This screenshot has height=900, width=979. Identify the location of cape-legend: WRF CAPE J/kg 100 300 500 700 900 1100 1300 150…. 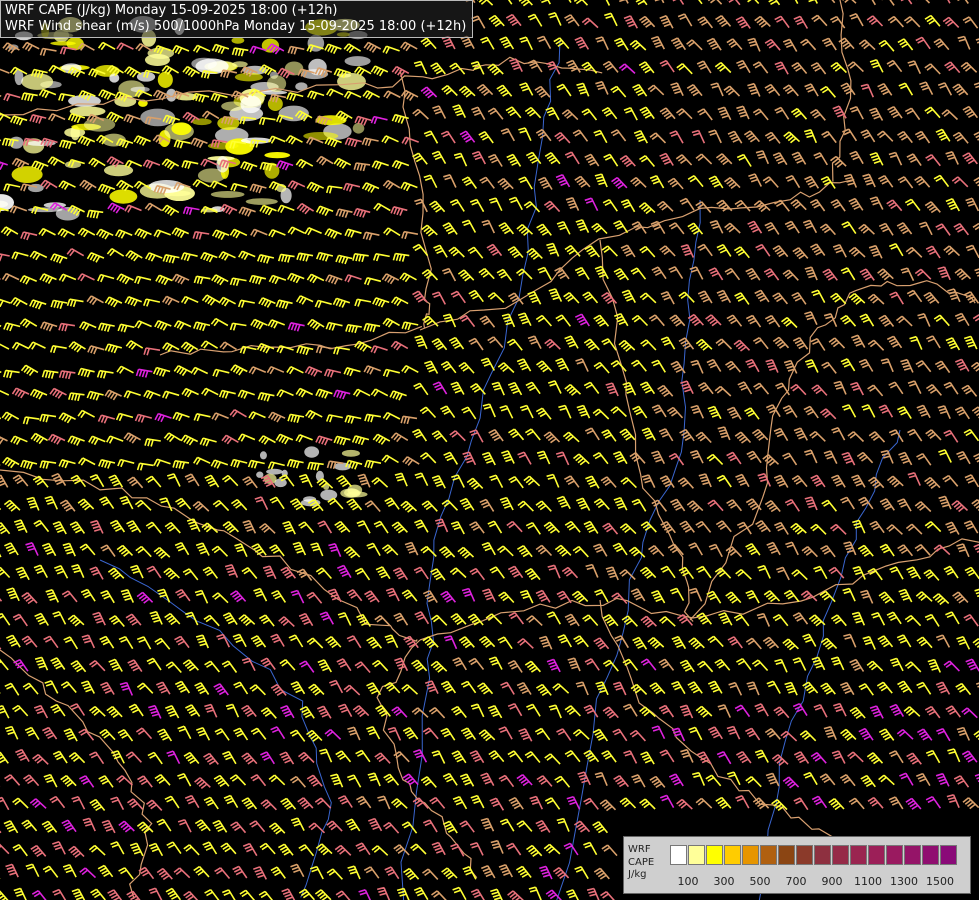
(797, 865).